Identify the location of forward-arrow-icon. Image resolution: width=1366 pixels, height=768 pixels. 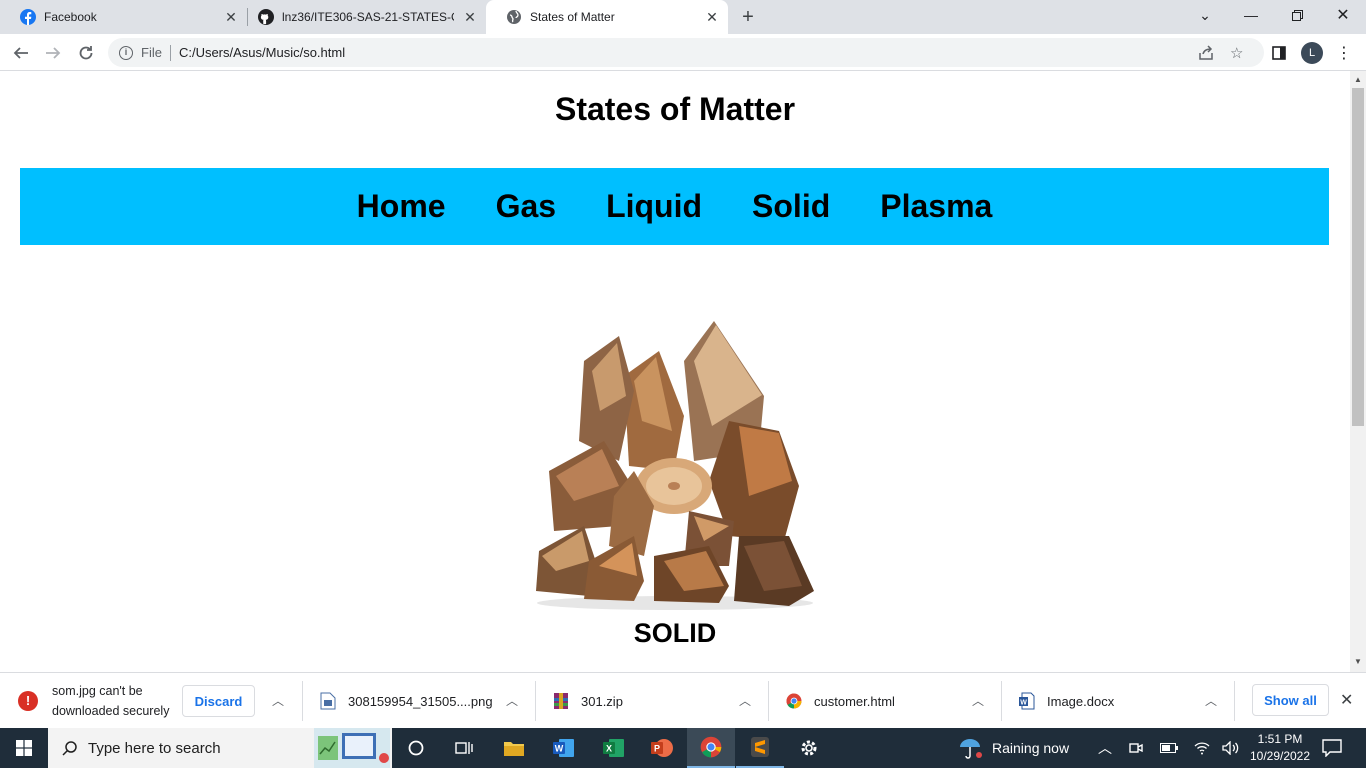
(53, 53).